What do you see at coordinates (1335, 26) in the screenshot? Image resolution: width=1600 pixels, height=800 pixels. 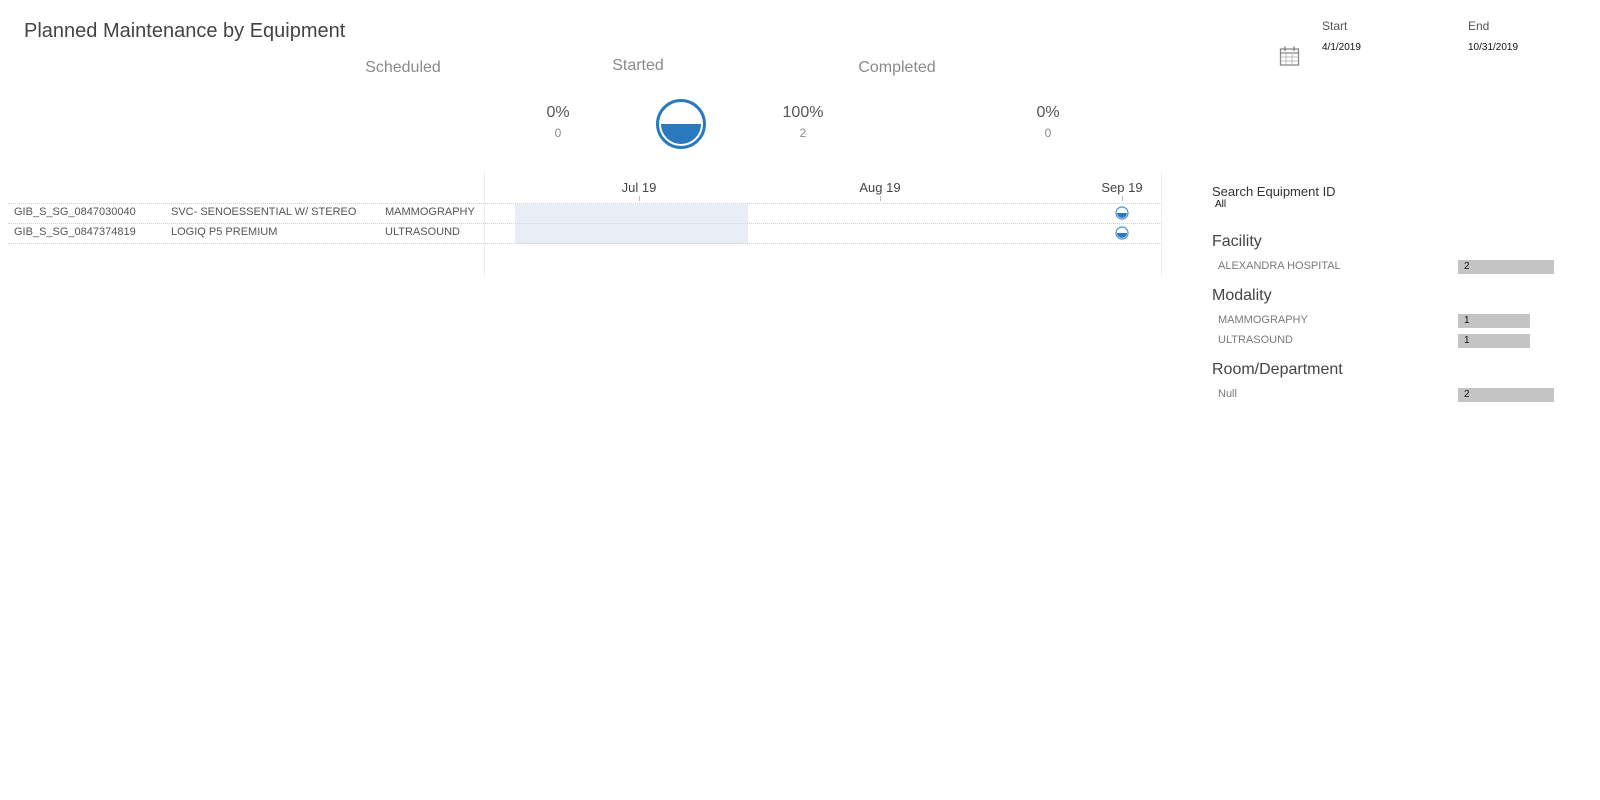 I see `start-date-label: Start` at bounding box center [1335, 26].